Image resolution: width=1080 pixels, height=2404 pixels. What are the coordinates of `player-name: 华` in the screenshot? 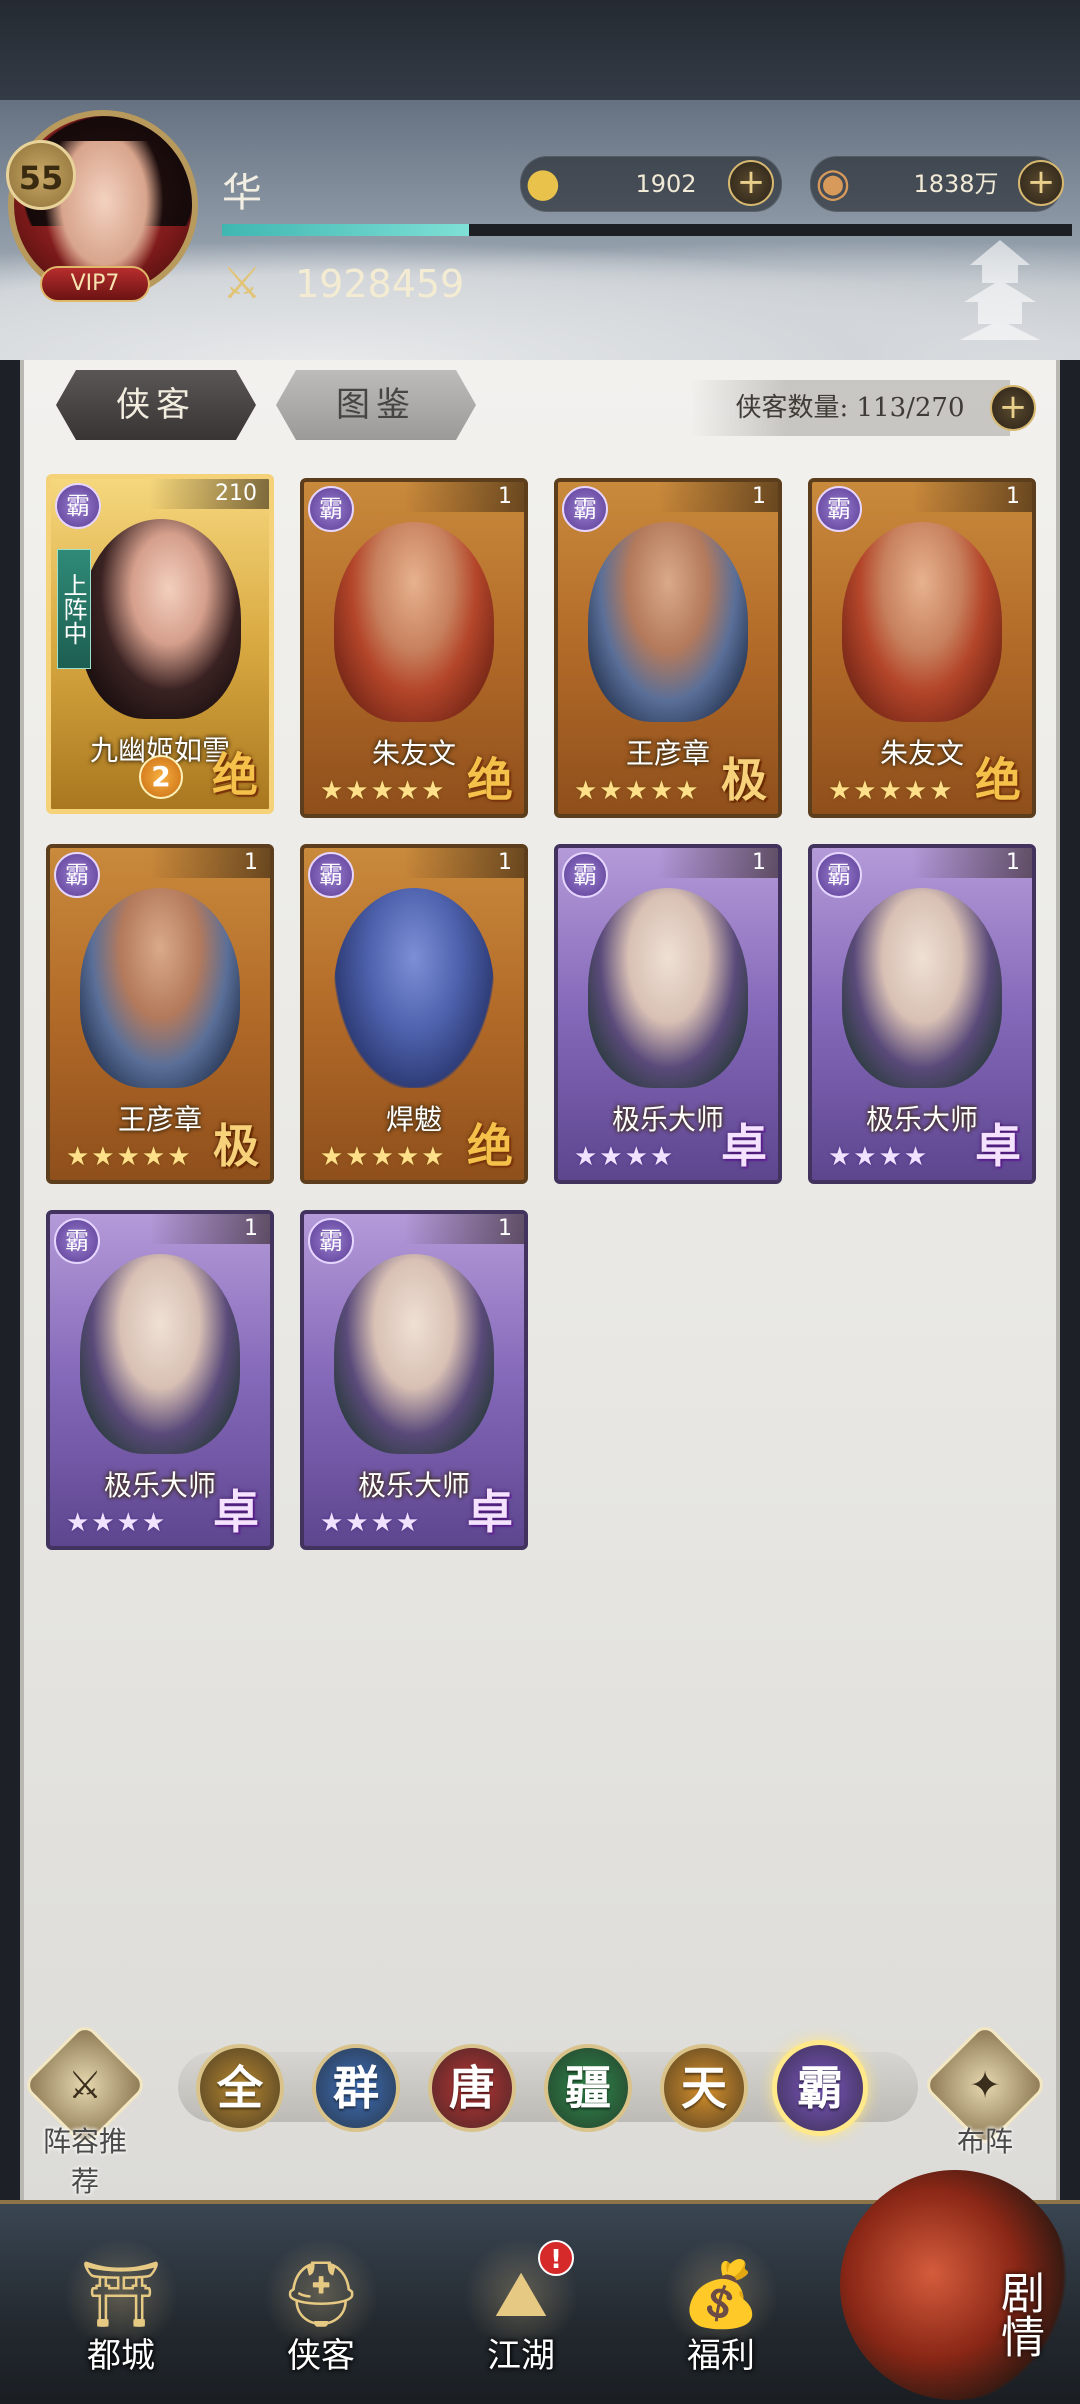 It's located at (242, 193).